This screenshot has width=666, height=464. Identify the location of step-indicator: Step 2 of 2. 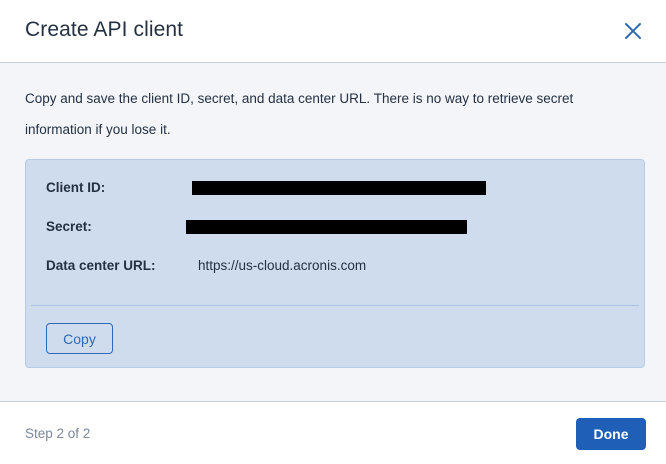
(58, 433).